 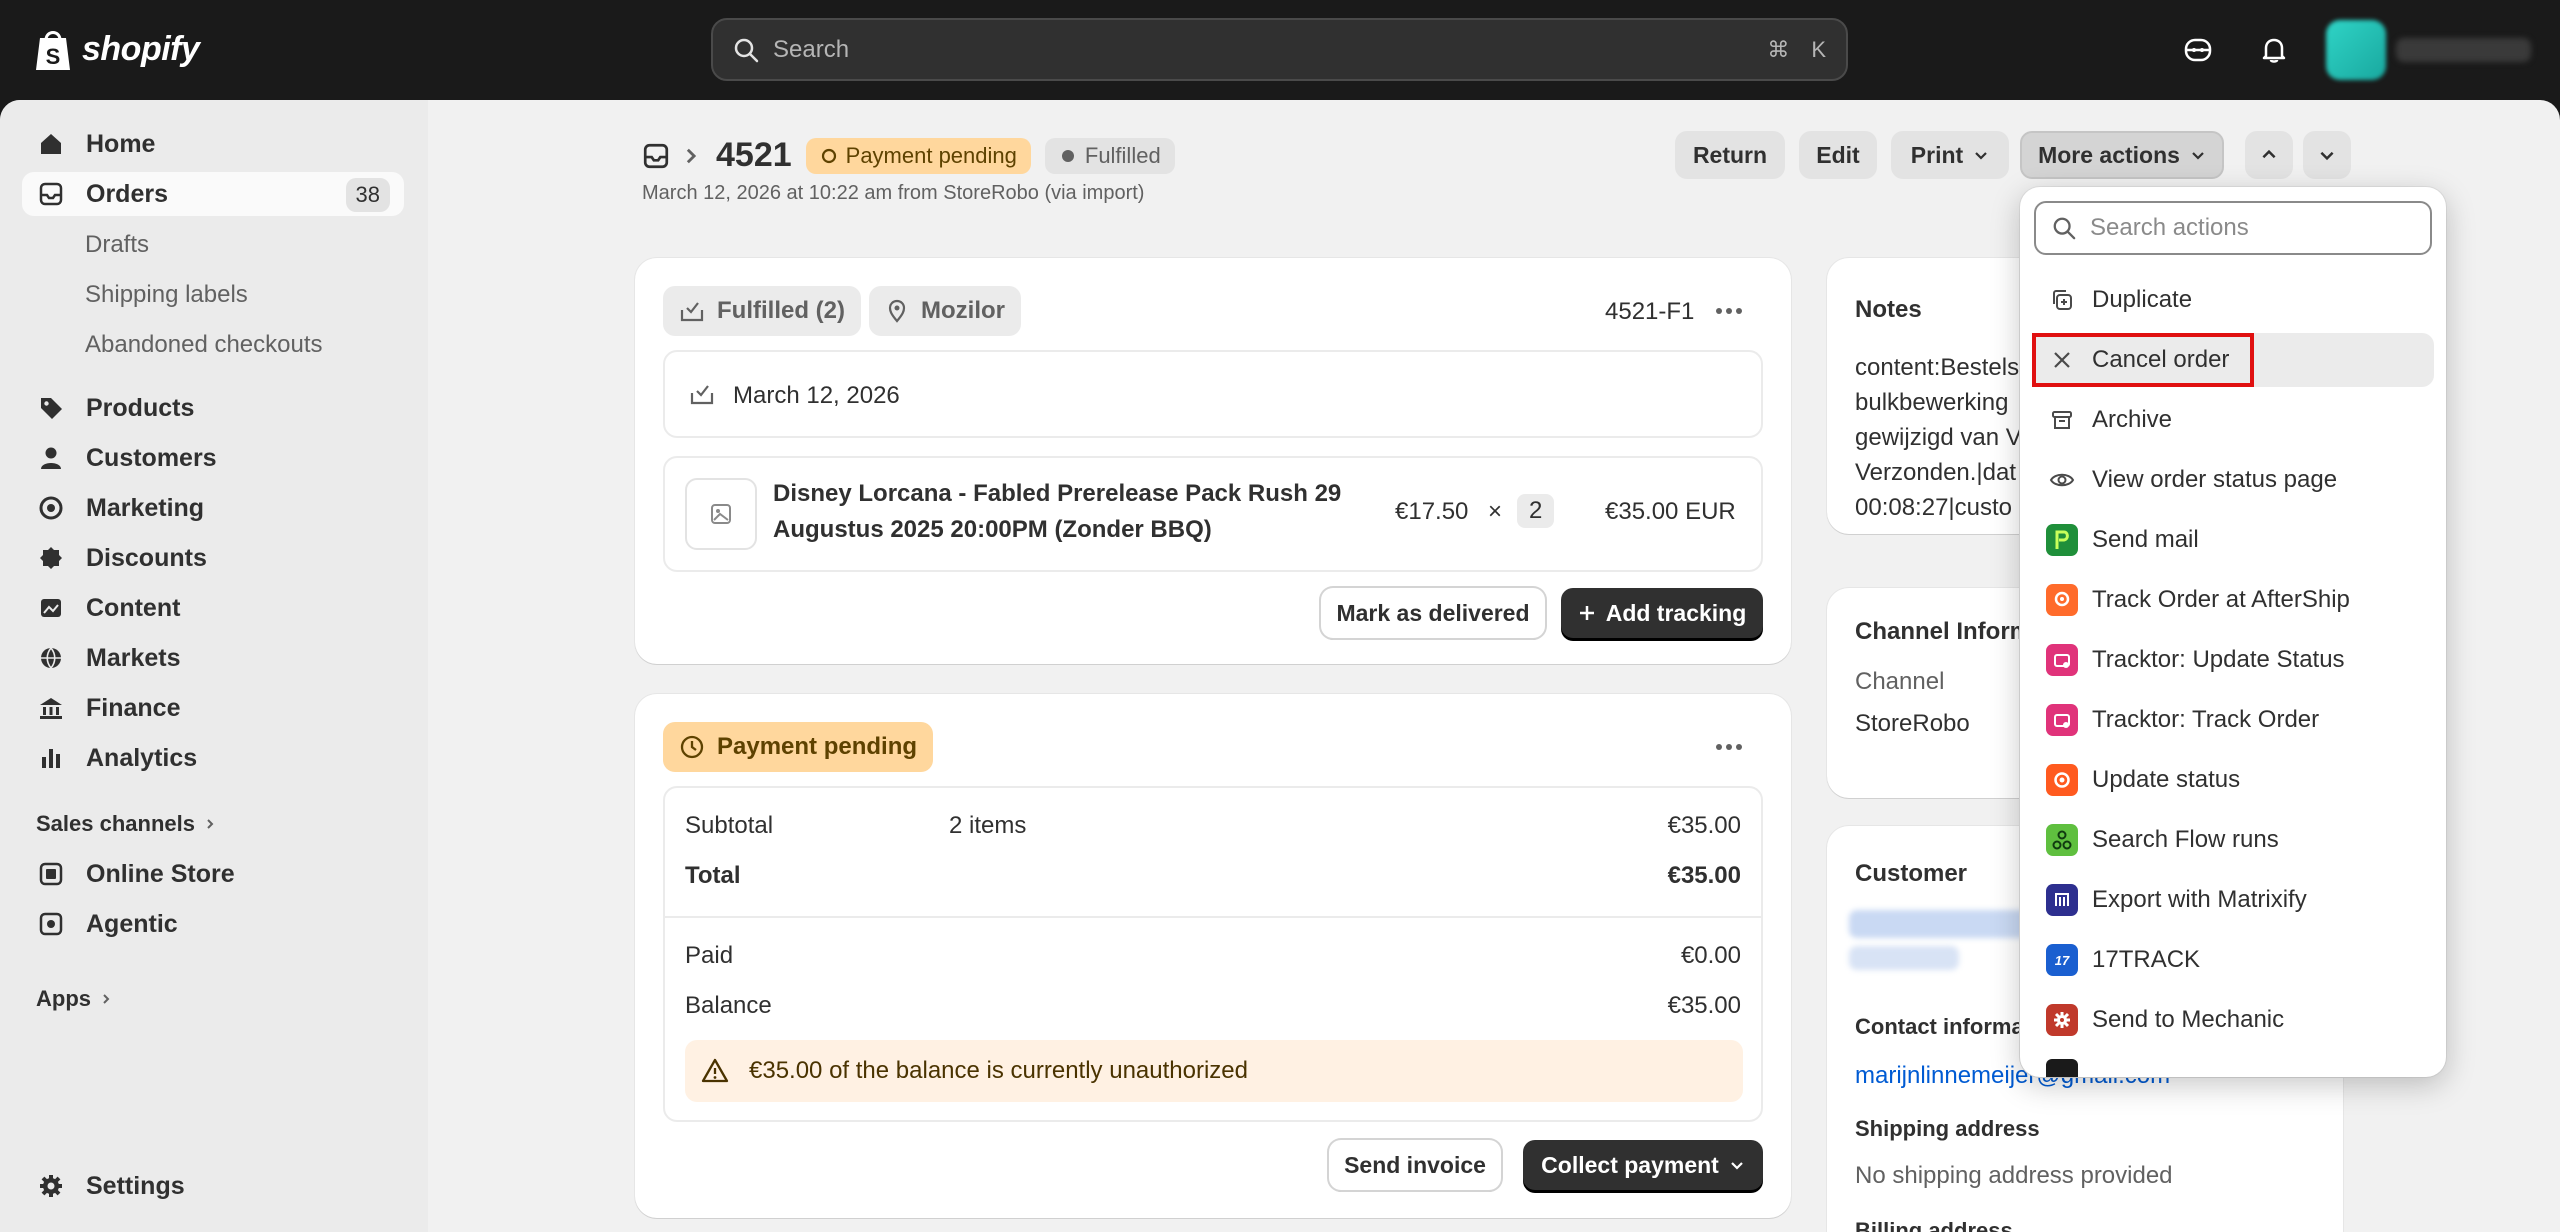 I want to click on agentic-icon, so click(x=51, y=924).